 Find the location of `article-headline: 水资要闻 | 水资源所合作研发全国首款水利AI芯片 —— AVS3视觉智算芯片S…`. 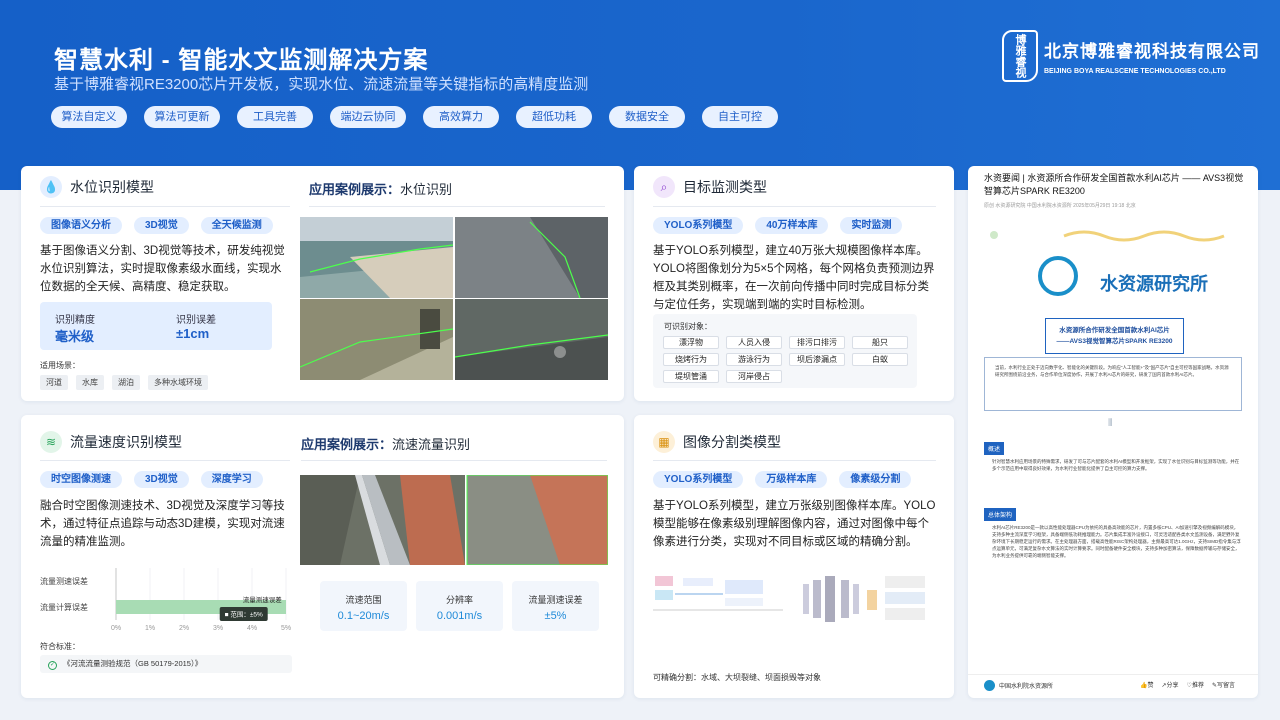

article-headline: 水资要闻 | 水资源所合作研发全国首款水利AI芯片 —— AVS3视觉智算芯片S… is located at coordinates (1114, 184).